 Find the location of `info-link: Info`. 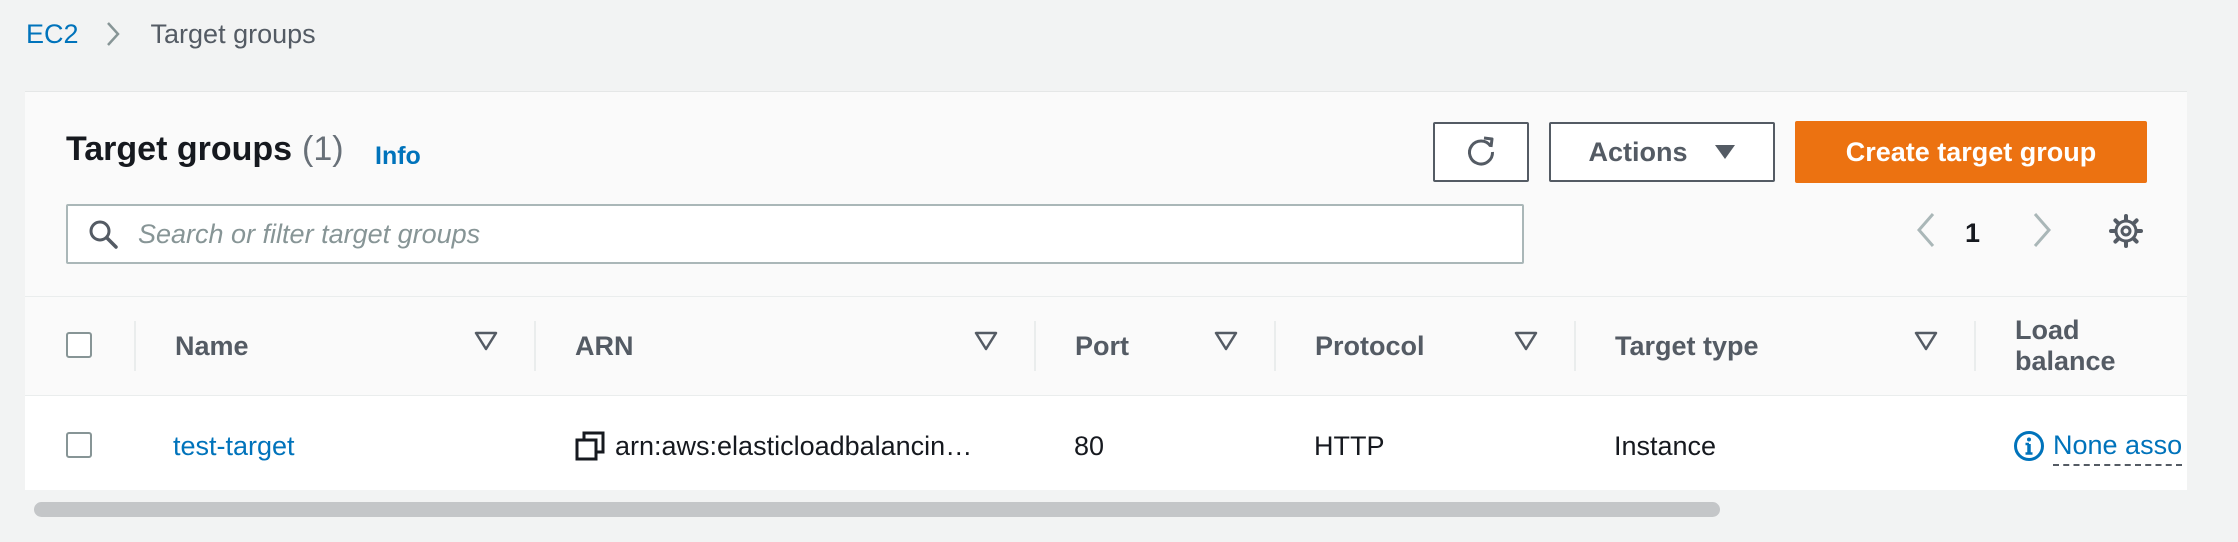

info-link: Info is located at coordinates (398, 156).